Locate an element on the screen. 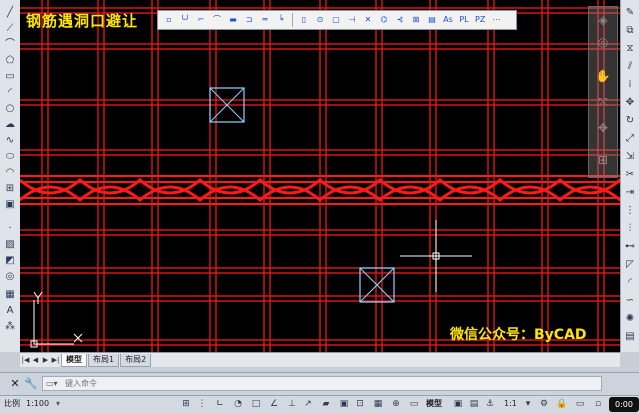 The height and width of the screenshot is (413, 639). offset-tool-icon: ⫽ is located at coordinates (630, 67).